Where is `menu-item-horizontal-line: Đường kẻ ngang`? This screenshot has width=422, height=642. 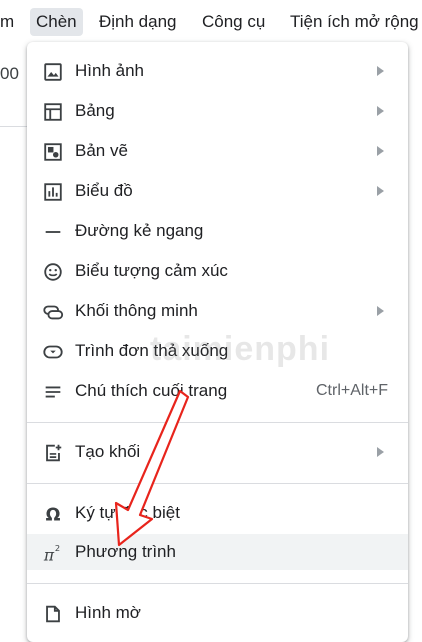 menu-item-horizontal-line: Đường kẻ ngang is located at coordinates (217, 231).